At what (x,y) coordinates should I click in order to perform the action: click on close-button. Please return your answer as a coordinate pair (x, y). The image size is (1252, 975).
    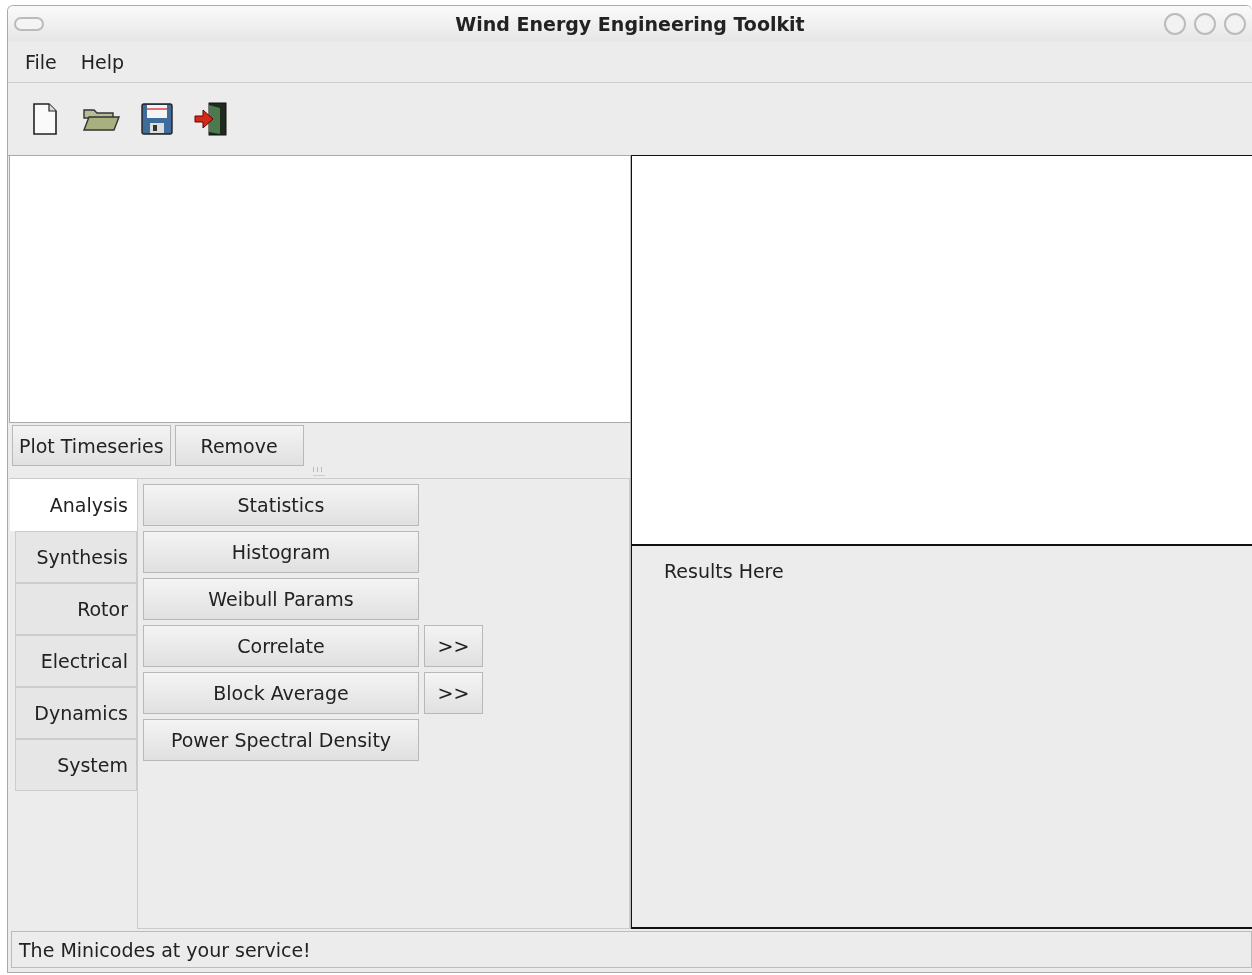
    Looking at the image, I should click on (1235, 24).